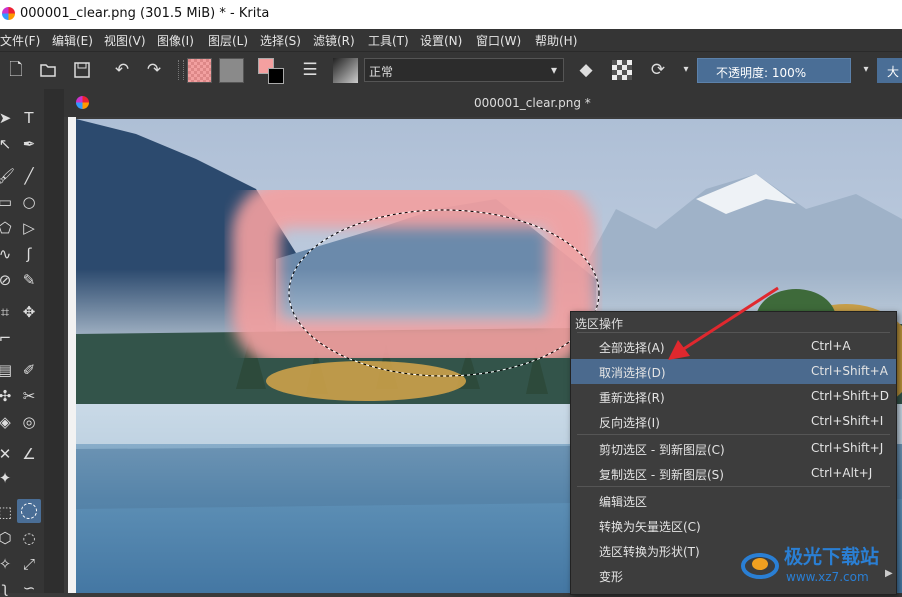  Describe the element at coordinates (498, 40) in the screenshot. I see `menu-window: 窗口(W)` at that location.